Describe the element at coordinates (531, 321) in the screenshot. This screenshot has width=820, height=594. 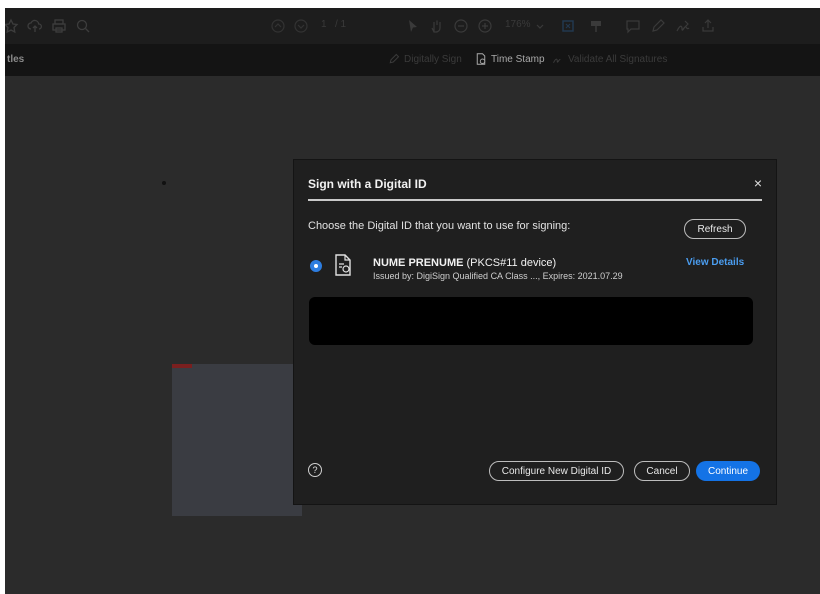
I see `redacted-id-entry` at that location.